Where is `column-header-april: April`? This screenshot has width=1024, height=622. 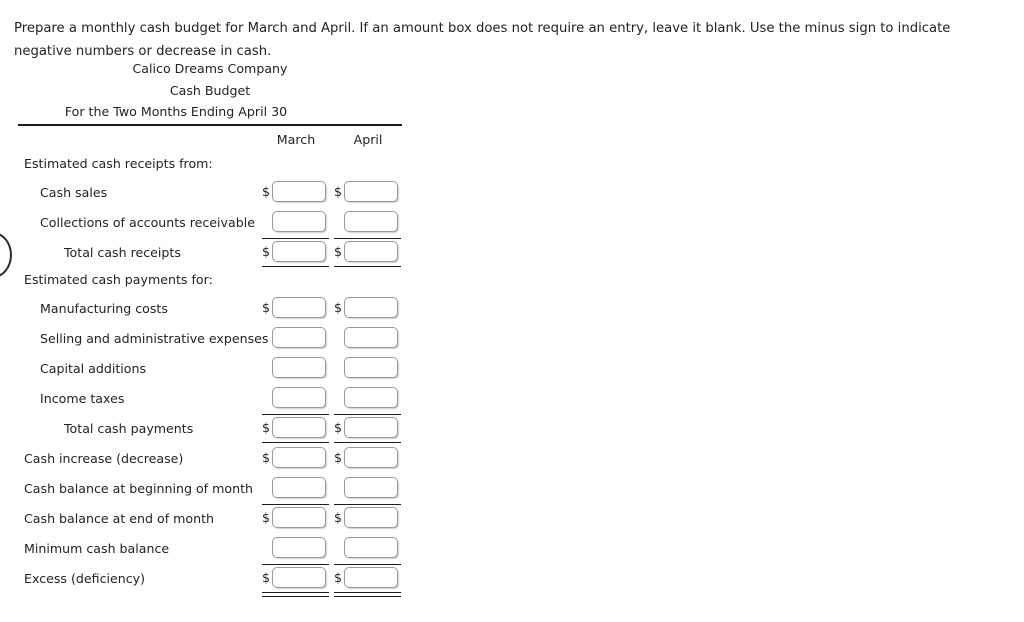
column-header-april: April is located at coordinates (368, 139).